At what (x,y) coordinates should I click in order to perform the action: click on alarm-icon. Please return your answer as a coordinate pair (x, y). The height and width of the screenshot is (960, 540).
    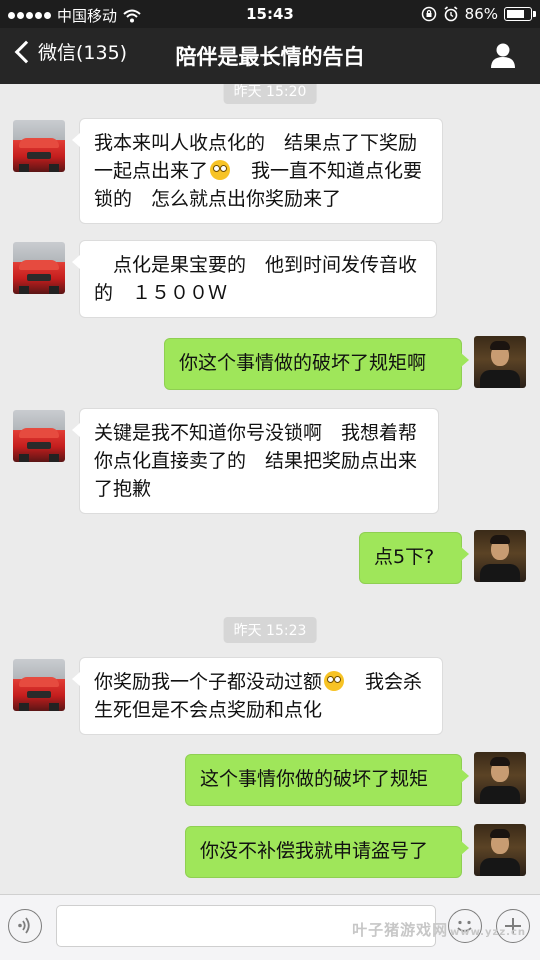
    Looking at the image, I should click on (451, 14).